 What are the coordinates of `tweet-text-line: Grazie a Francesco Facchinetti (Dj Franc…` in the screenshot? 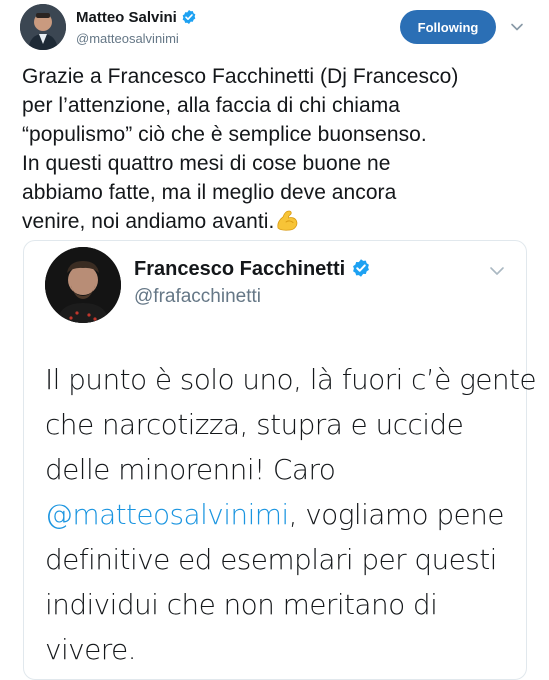 It's located at (240, 76).